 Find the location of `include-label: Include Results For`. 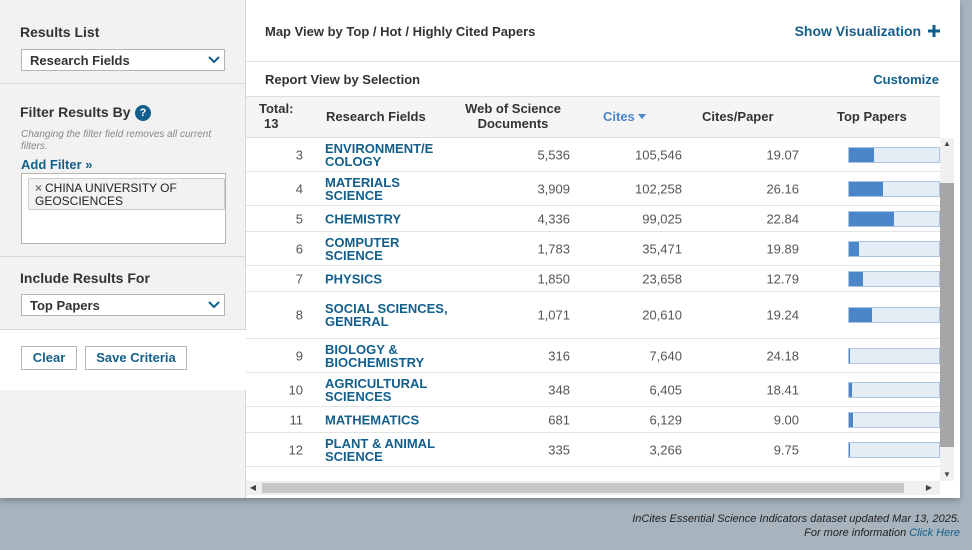

include-label: Include Results For is located at coordinates (85, 278).